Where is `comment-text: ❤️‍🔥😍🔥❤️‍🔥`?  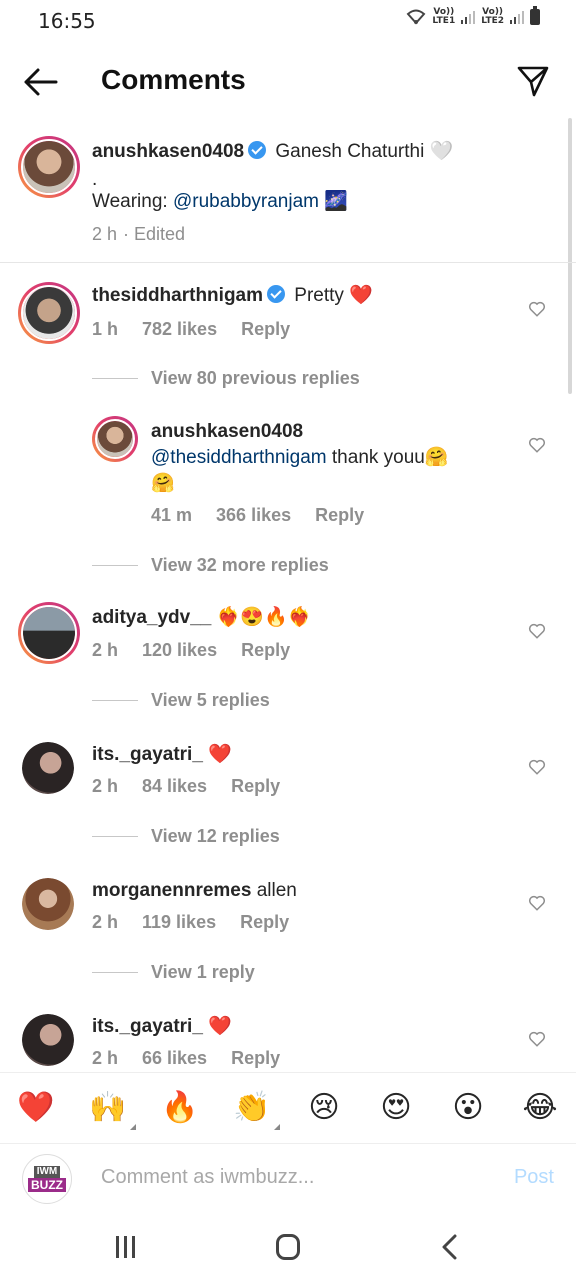
comment-text: ❤️‍🔥😍🔥❤️‍🔥 is located at coordinates (264, 617).